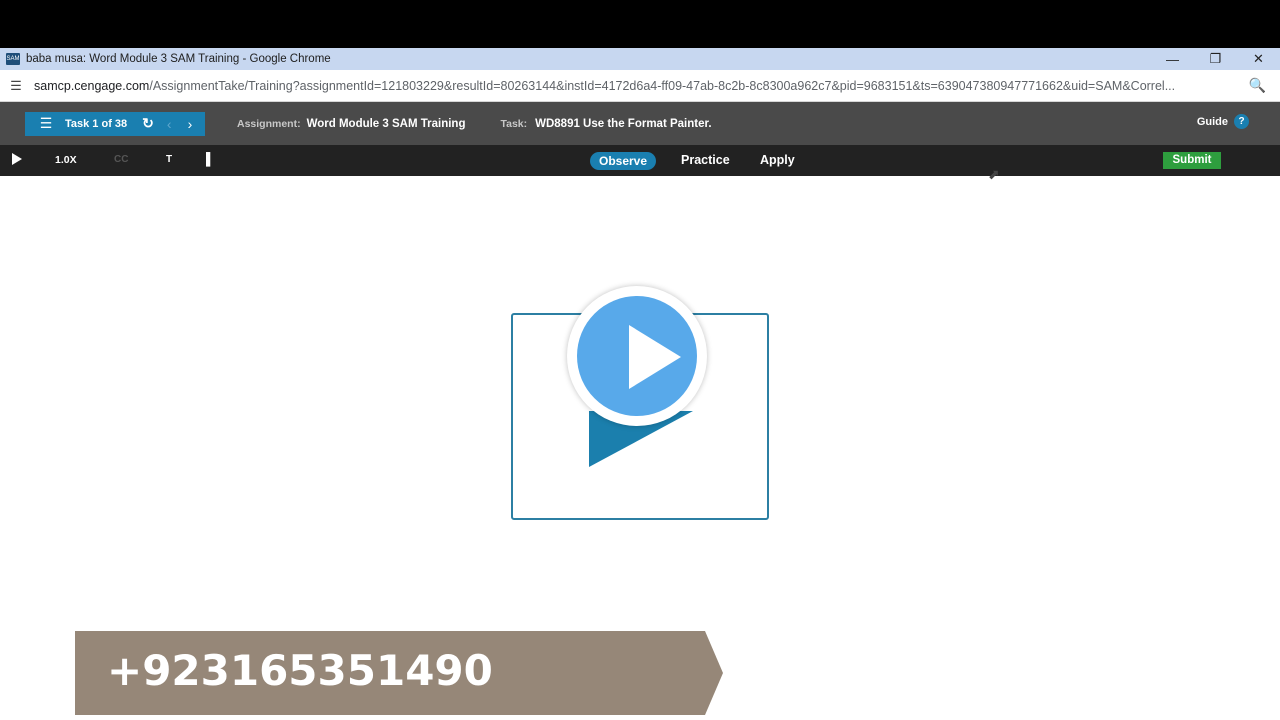 Image resolution: width=1280 pixels, height=720 pixels. Describe the element at coordinates (1212, 121) in the screenshot. I see `guide-label: Guide` at that location.